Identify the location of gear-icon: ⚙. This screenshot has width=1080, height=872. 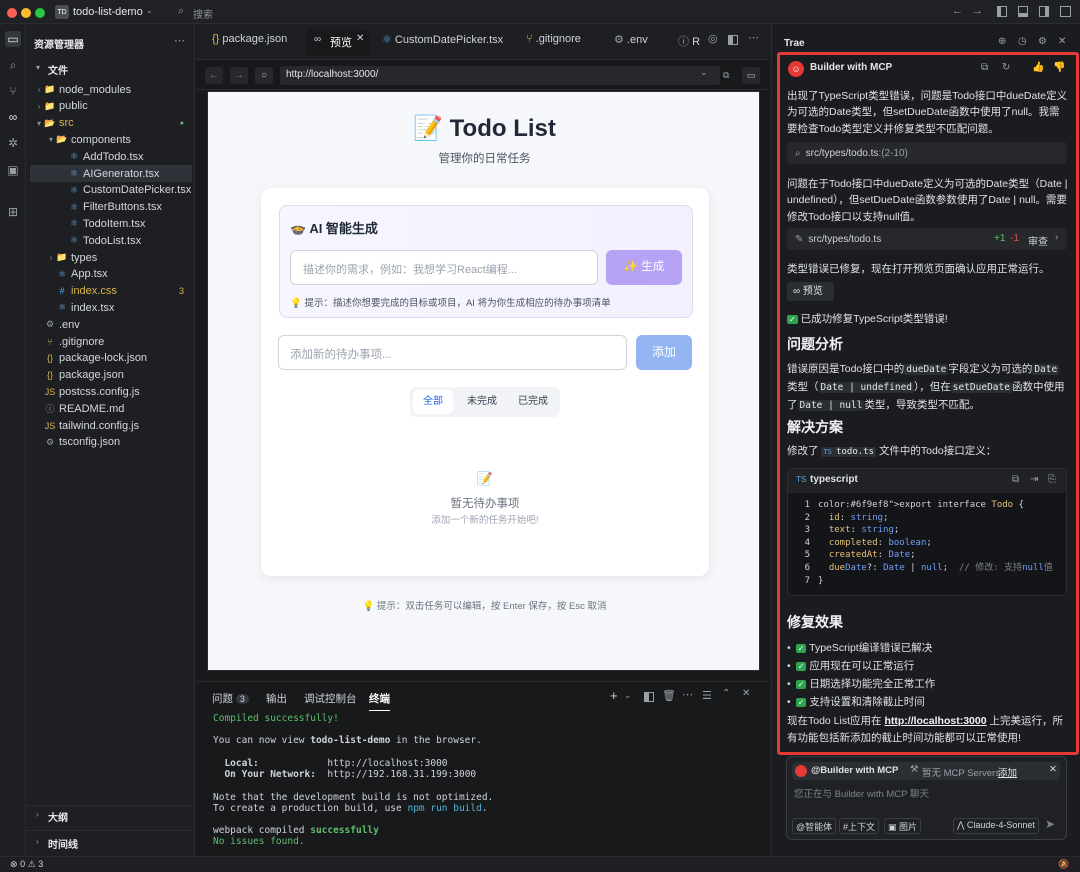
(1042, 41).